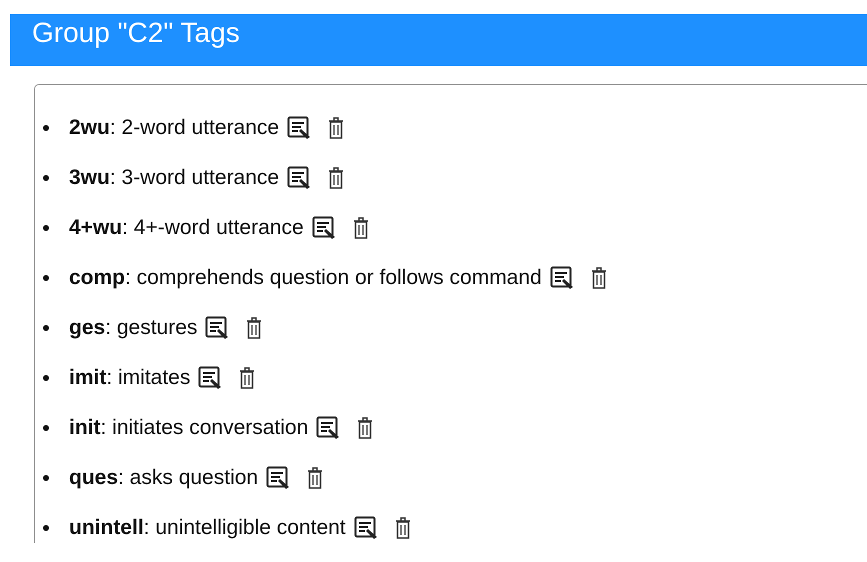  What do you see at coordinates (174, 178) in the screenshot?
I see `tag-description: 3wu: 3-word utterance` at bounding box center [174, 178].